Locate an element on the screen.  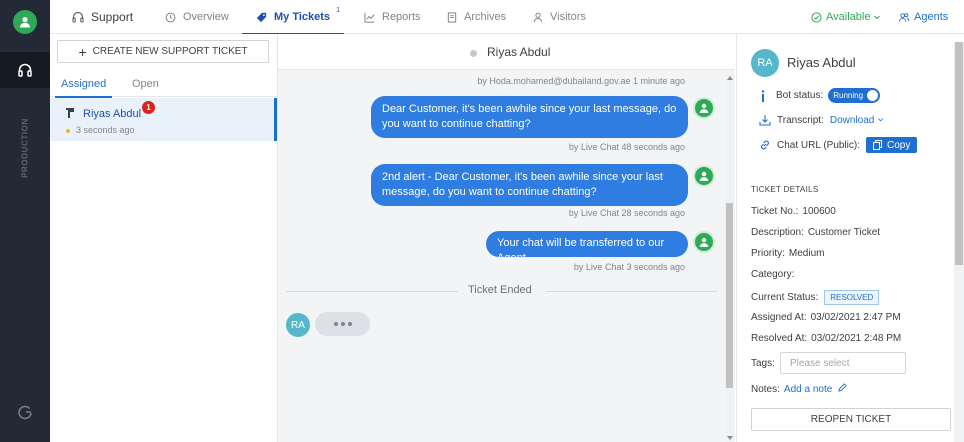
plus-icon: + is located at coordinates (82, 51).